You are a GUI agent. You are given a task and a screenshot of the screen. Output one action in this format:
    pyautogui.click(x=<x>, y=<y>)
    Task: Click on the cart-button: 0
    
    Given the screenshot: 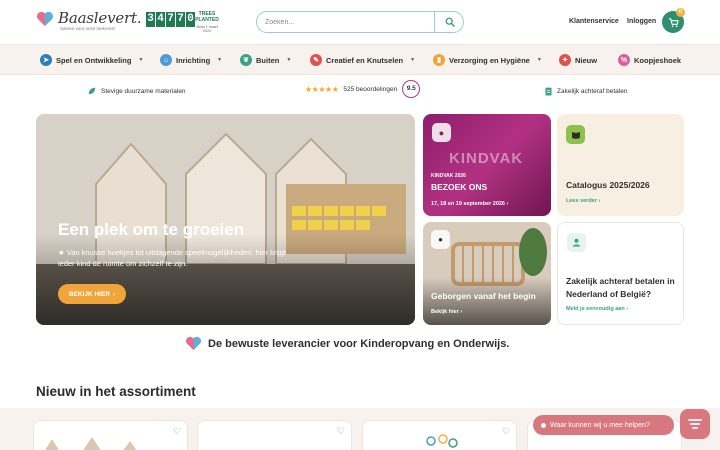 What is the action you would take?
    pyautogui.click(x=673, y=20)
    